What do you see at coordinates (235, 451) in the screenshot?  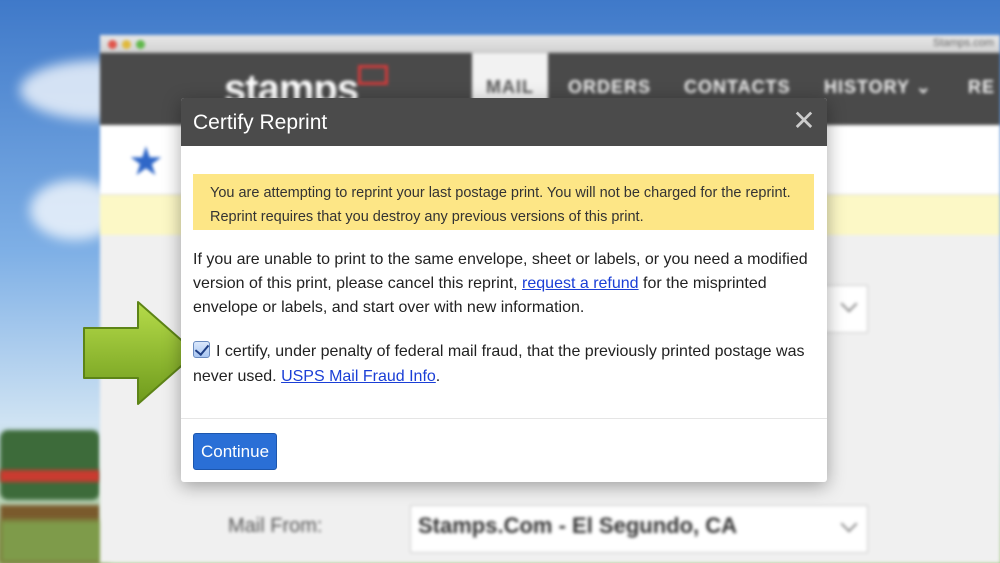 I see `continue-button: Continue` at bounding box center [235, 451].